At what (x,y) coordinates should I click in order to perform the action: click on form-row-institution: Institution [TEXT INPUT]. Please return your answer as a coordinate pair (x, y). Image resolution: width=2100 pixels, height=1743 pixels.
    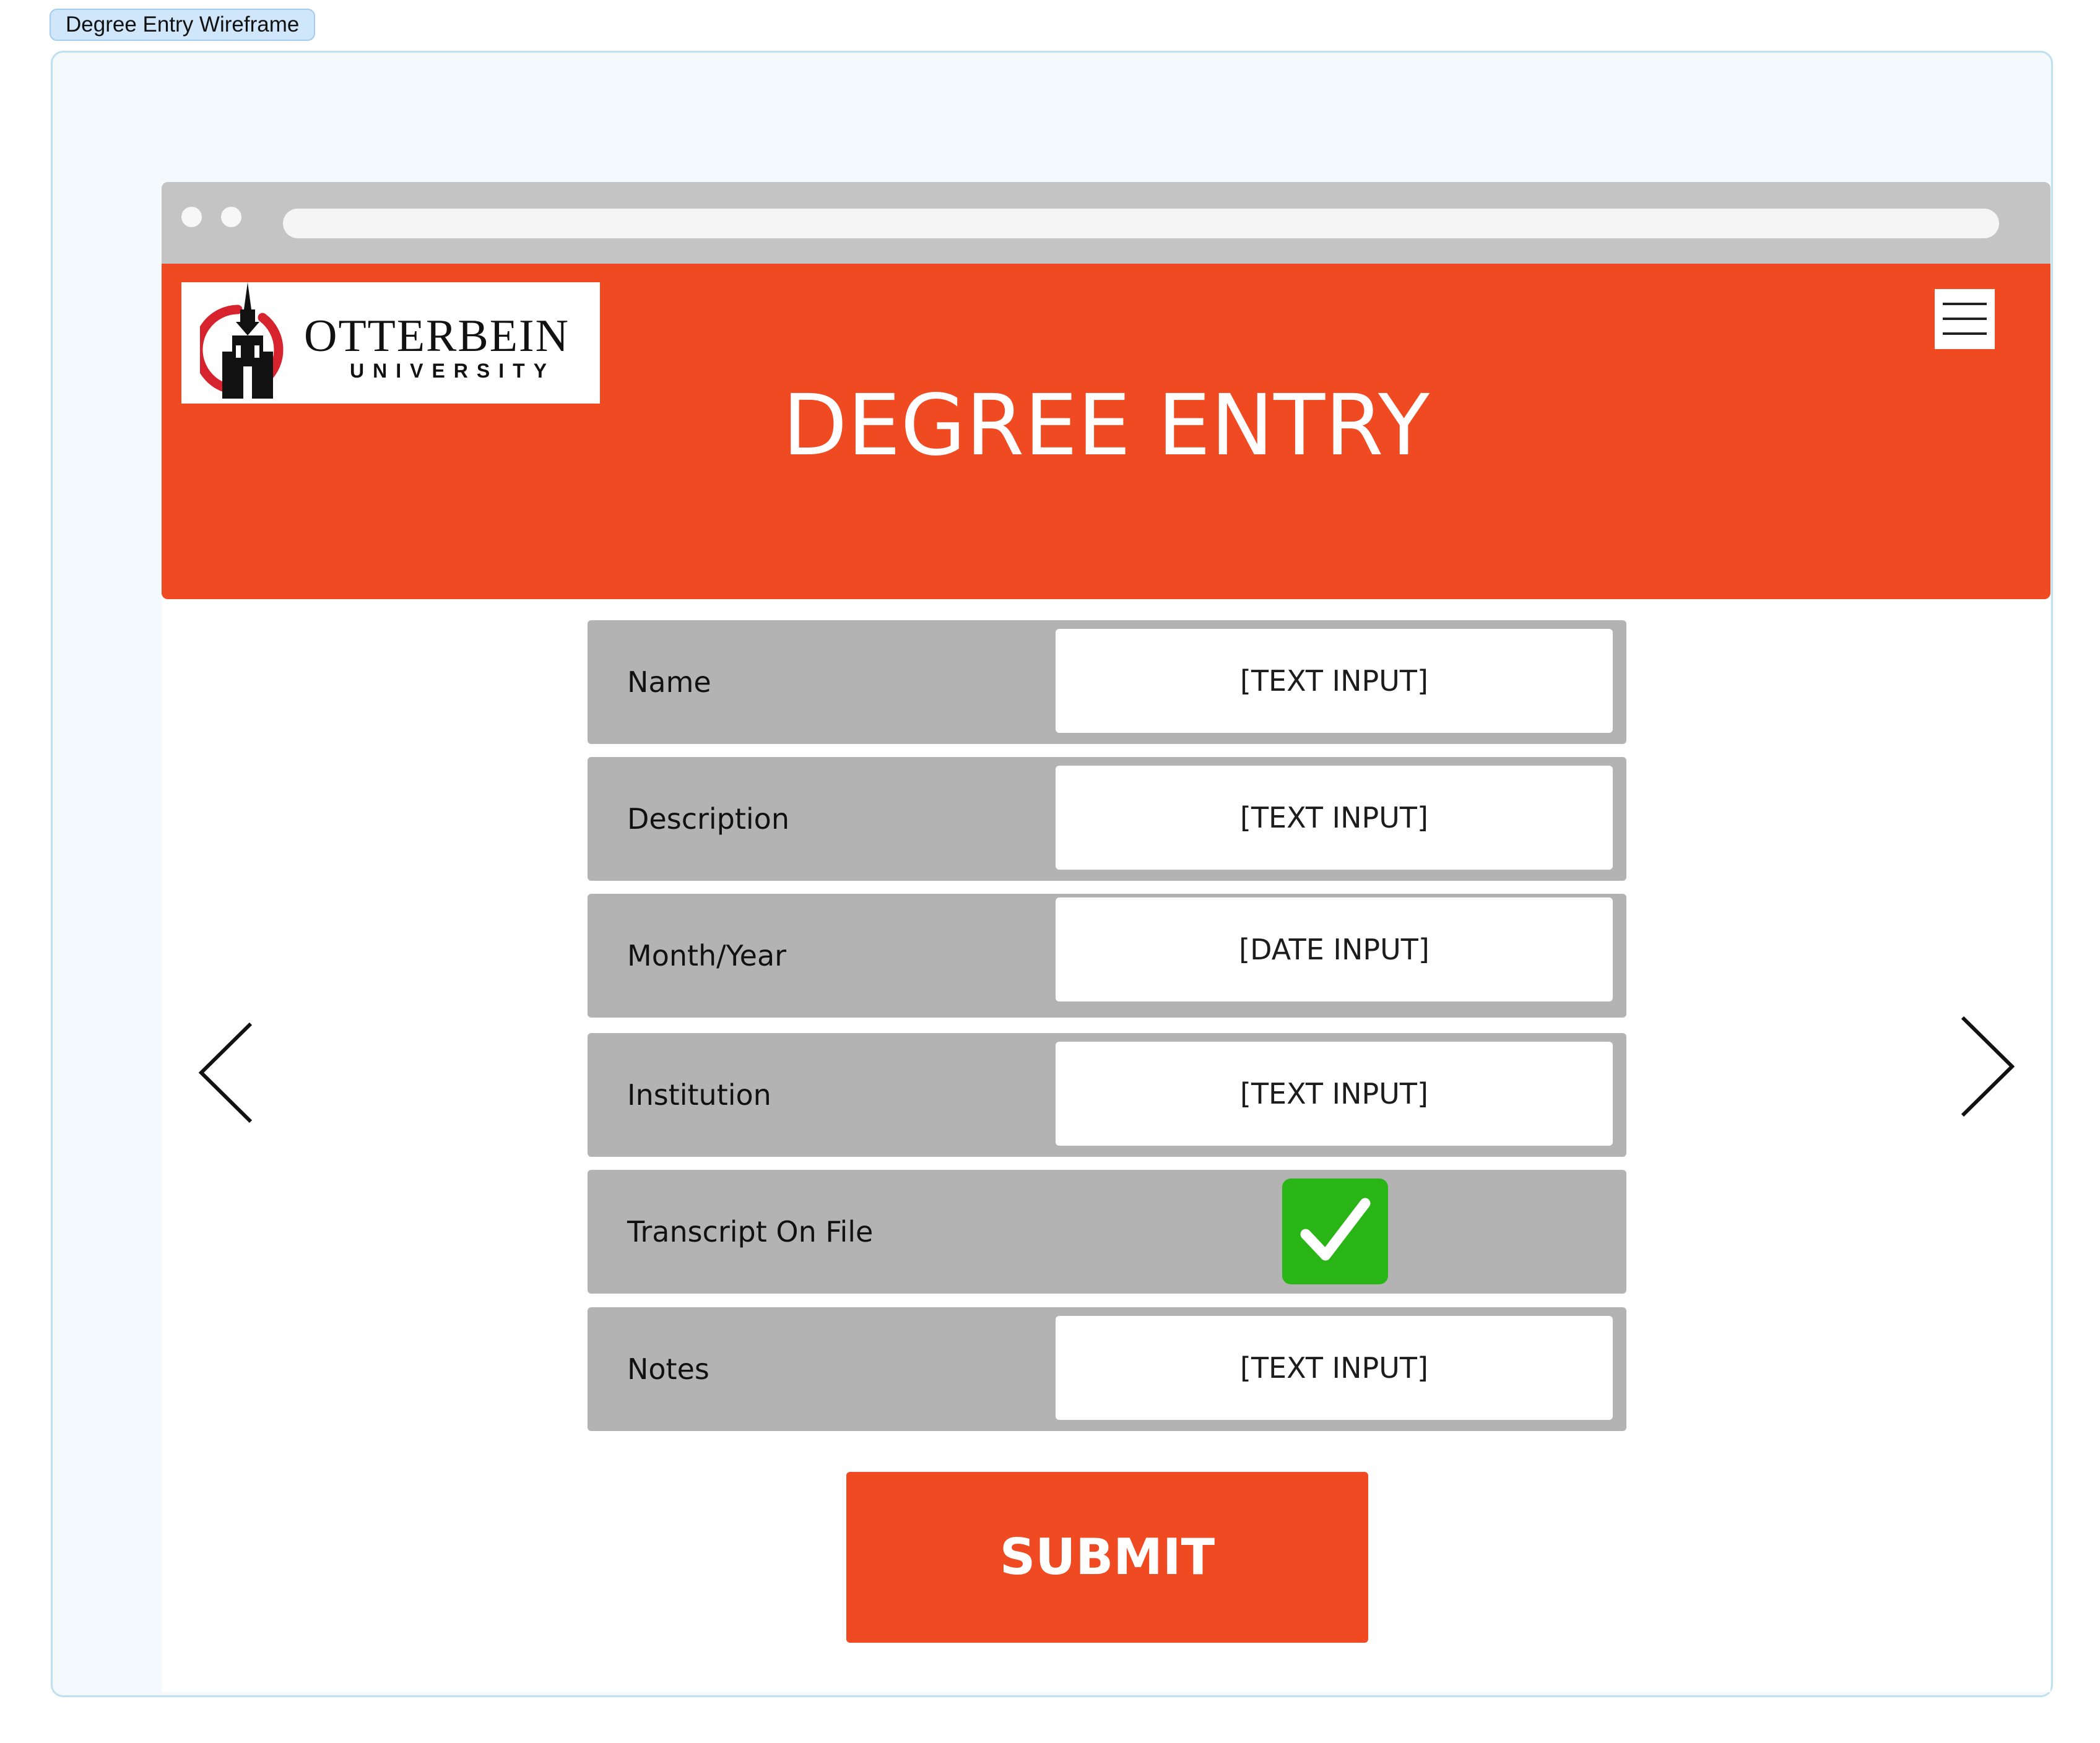
    Looking at the image, I should click on (1107, 1095).